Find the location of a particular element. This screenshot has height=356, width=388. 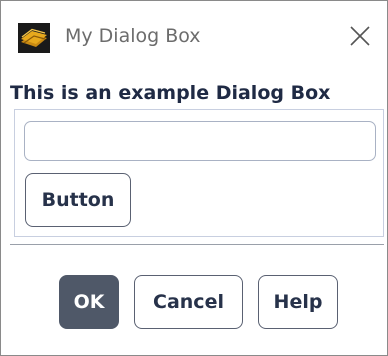

fluent-logo-icon is located at coordinates (34, 38).